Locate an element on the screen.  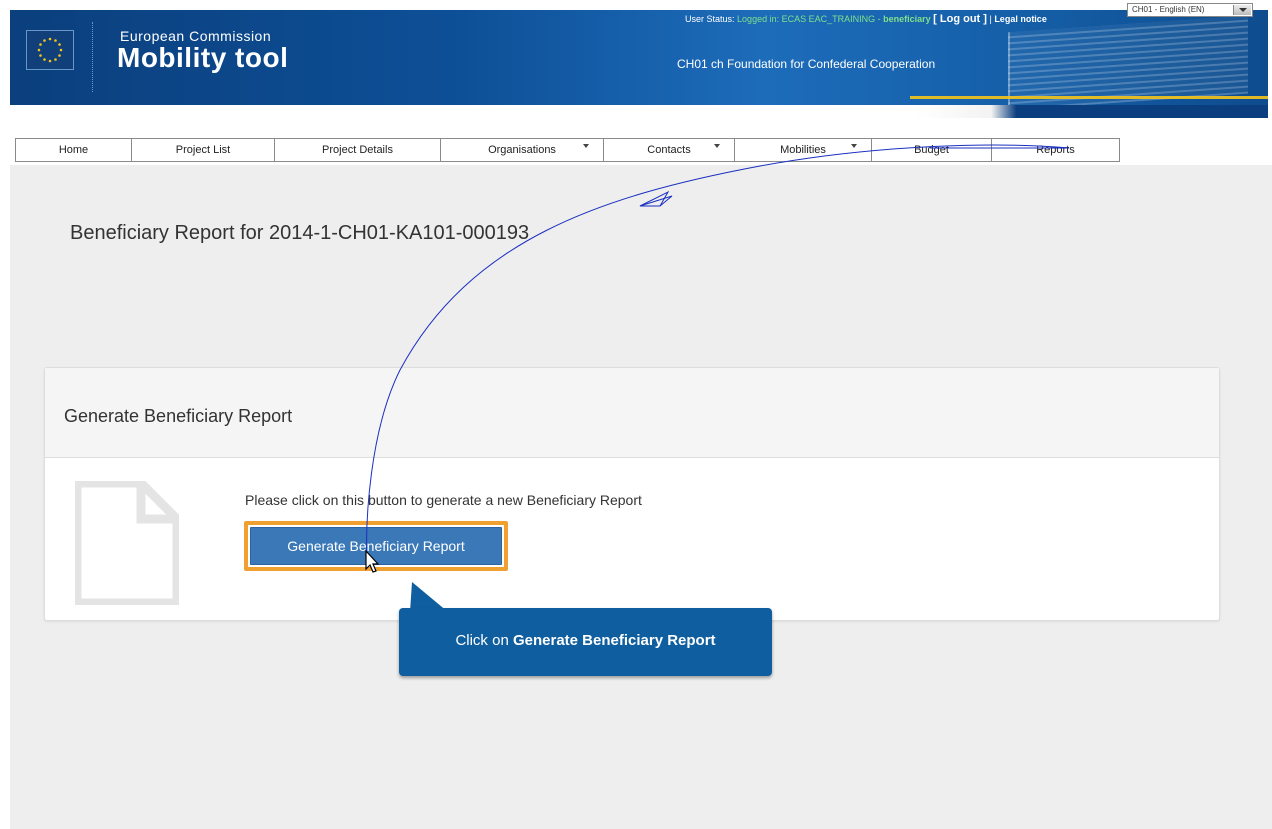
nav-item-label: Budget is located at coordinates (931, 150).